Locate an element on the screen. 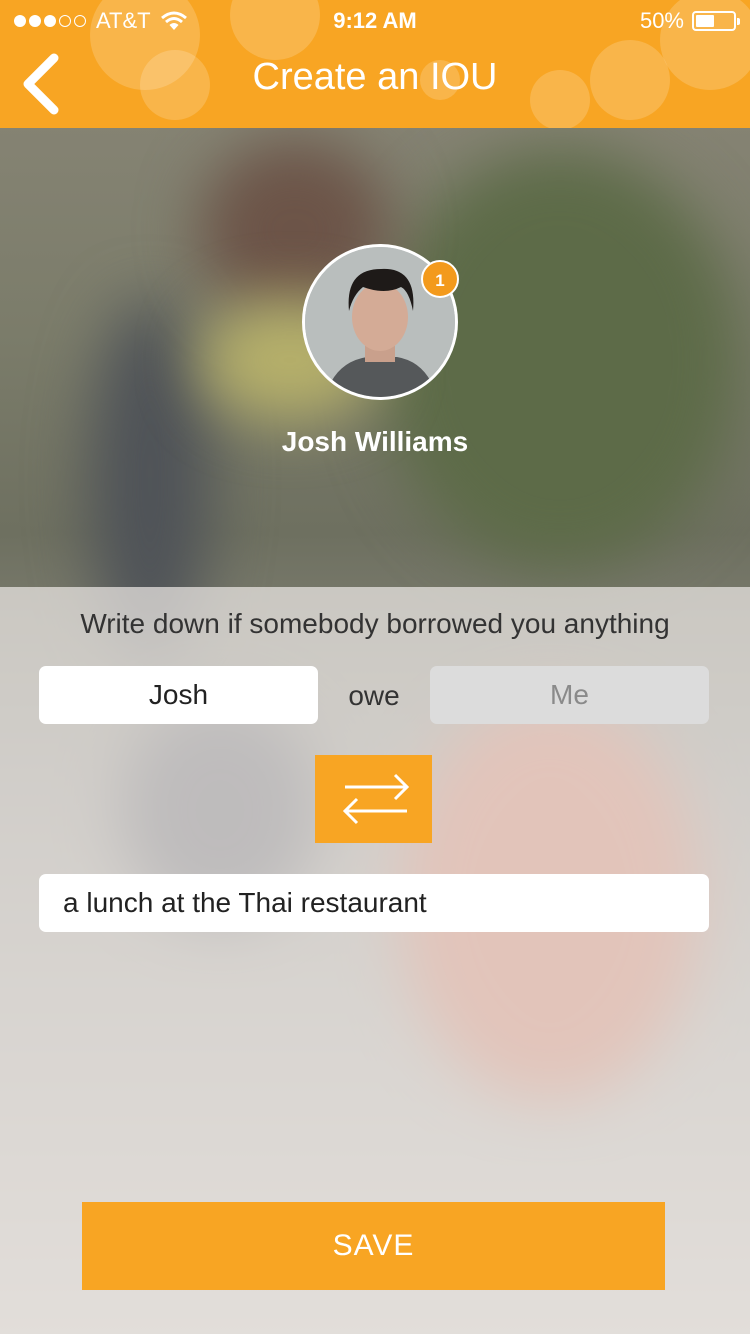 The image size is (750, 1334). swap-button is located at coordinates (373, 799).